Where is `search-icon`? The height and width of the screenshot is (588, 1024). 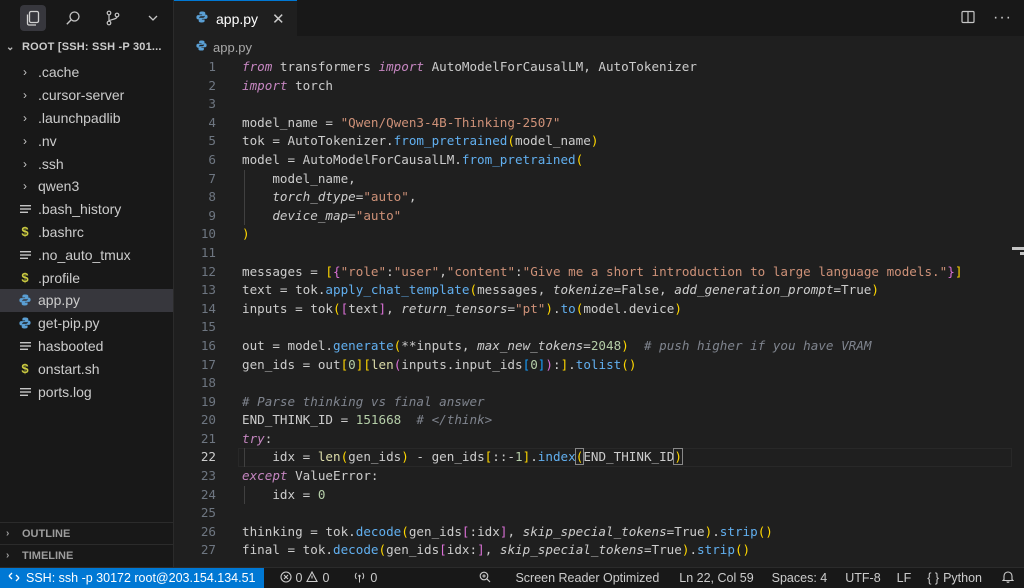 search-icon is located at coordinates (73, 18).